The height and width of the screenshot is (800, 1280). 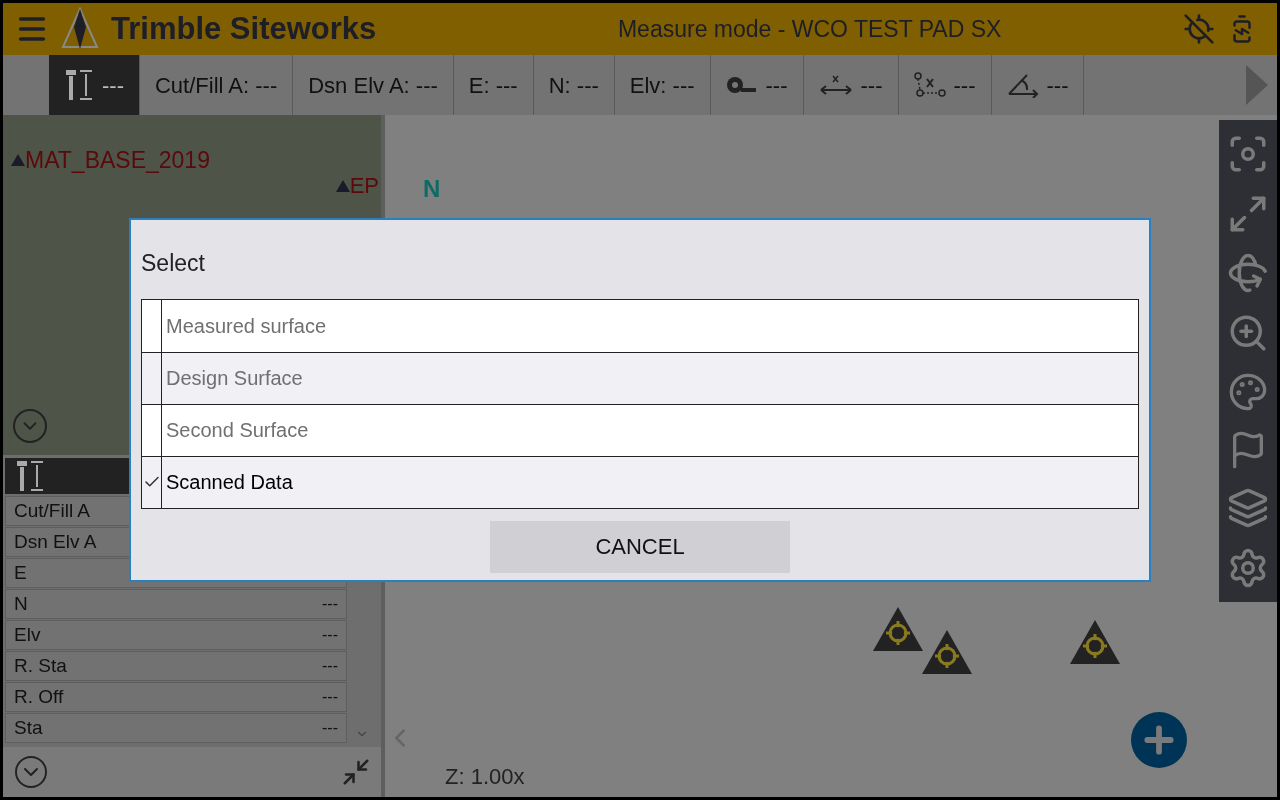 I want to click on mode-title: Measure mode - WCO TEST PAD SX, so click(x=809, y=29).